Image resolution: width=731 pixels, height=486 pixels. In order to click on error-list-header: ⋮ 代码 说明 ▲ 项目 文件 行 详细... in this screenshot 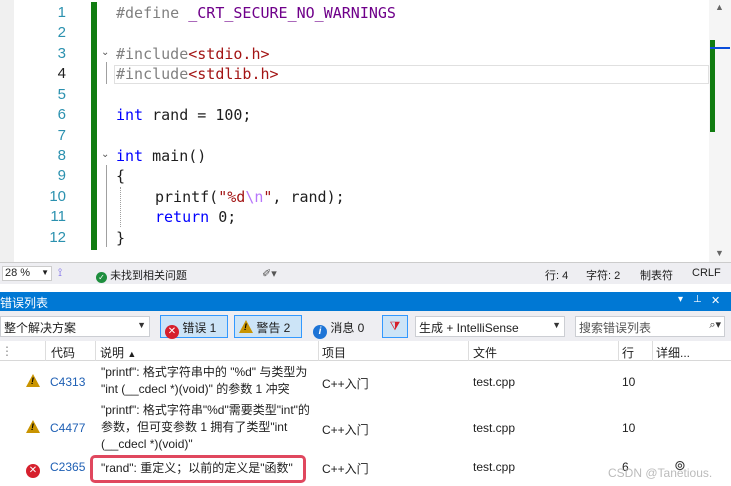, I will do `click(365, 351)`.